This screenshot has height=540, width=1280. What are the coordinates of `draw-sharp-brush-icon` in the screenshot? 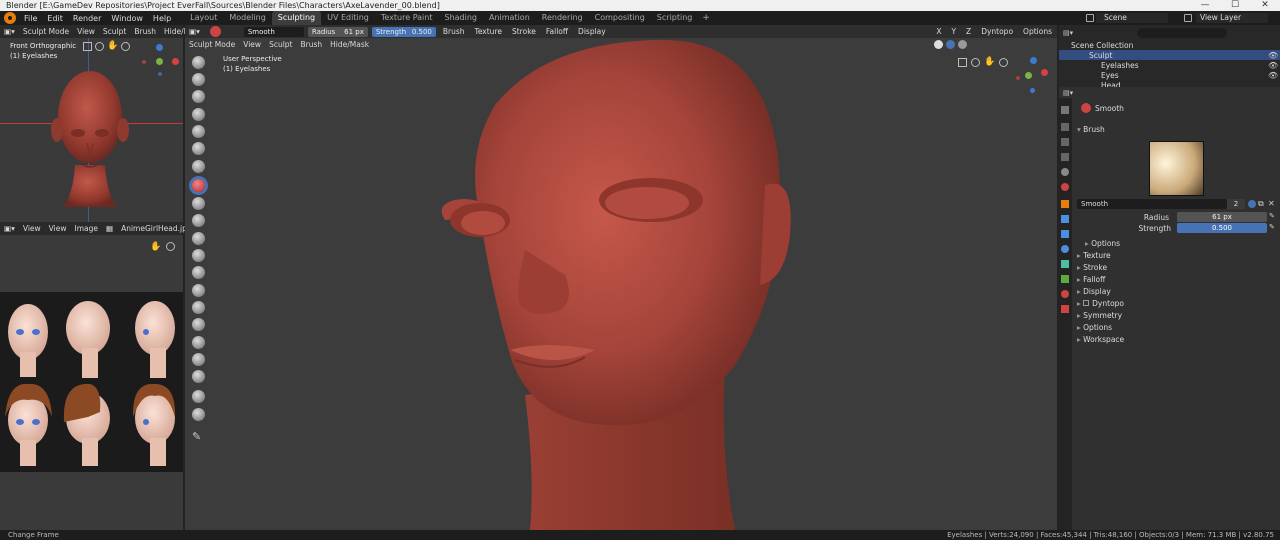 It's located at (198, 79).